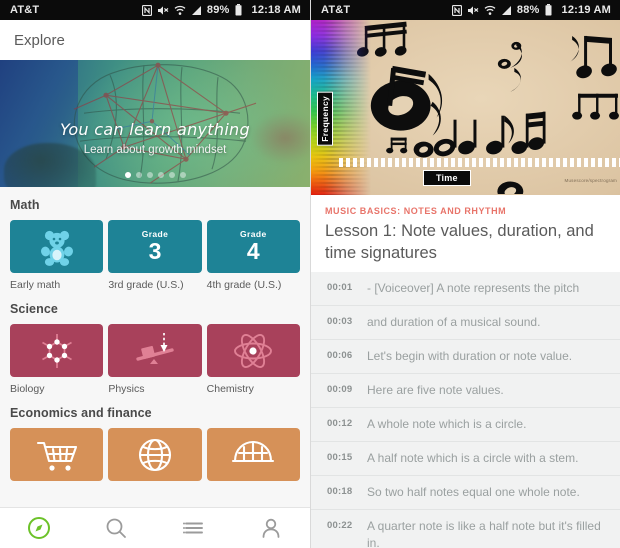 This screenshot has width=620, height=548. I want to click on clock-label: 12:18 AM, so click(276, 10).